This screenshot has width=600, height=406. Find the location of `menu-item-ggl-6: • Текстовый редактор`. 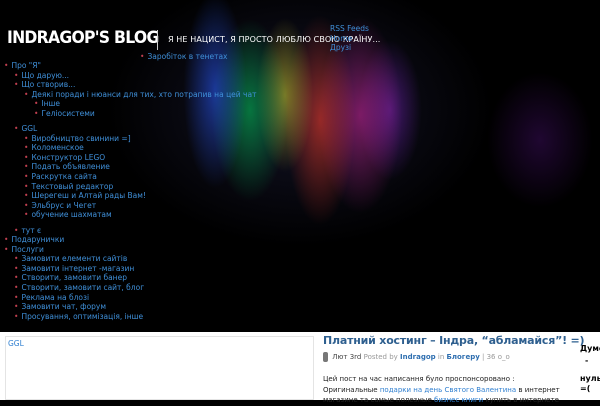

menu-item-ggl-6: • Текстовый редактор is located at coordinates (130, 187).